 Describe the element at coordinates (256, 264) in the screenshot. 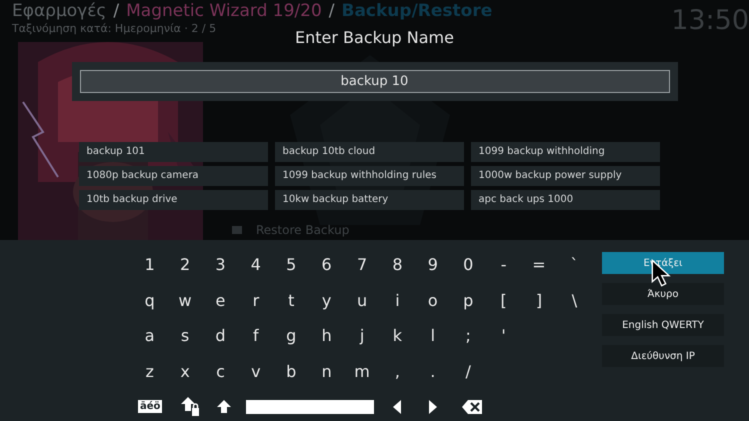

I see `key: 4` at that location.